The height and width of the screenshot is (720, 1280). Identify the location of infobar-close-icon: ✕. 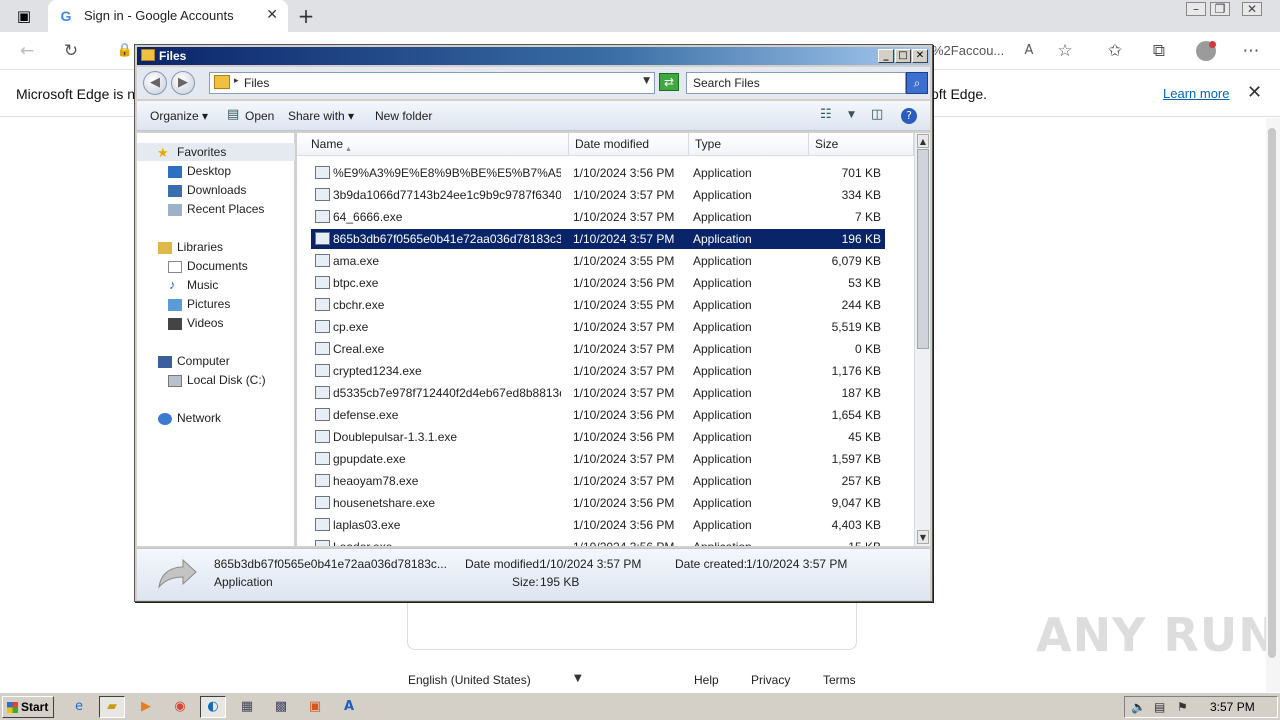
(1254, 92).